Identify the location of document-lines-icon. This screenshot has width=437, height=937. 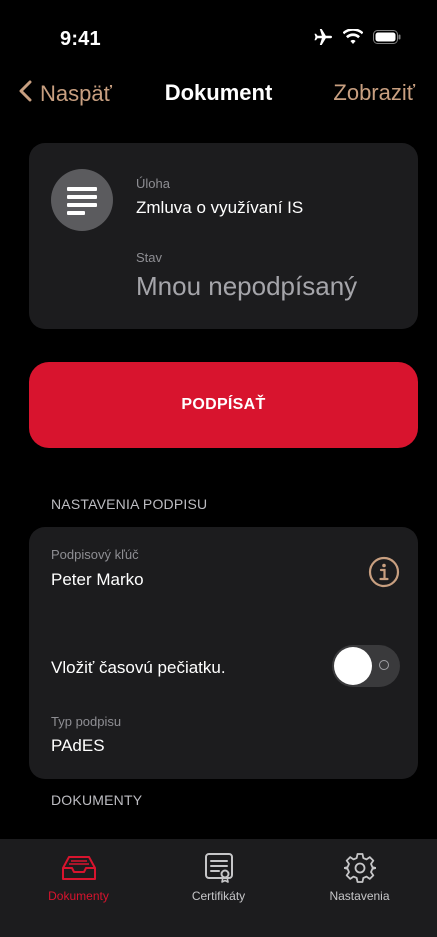
(82, 200).